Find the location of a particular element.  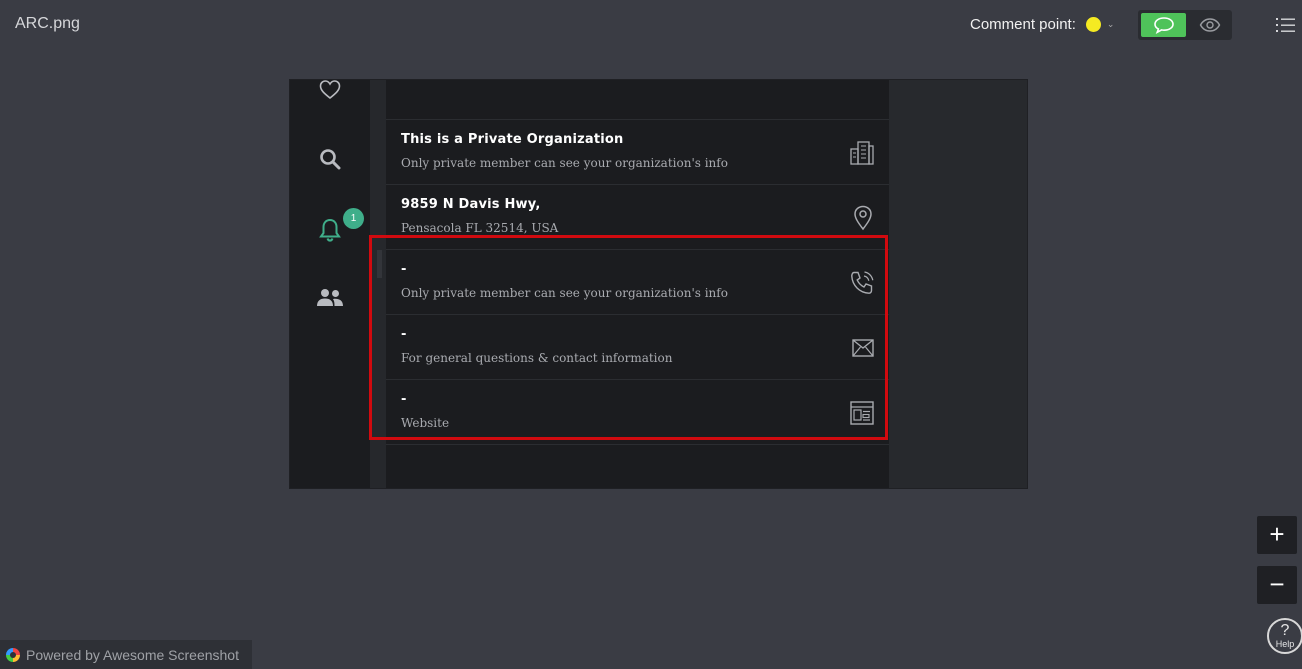

row-title: 9859 N Davis Hwy, is located at coordinates (471, 204).